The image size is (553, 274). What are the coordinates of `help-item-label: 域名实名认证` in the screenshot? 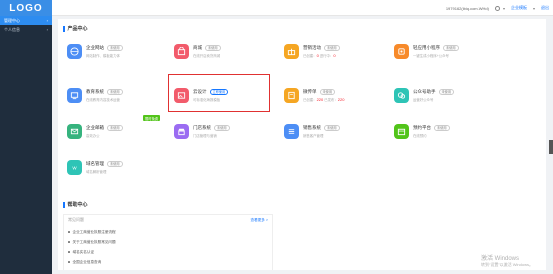 It's located at (83, 251).